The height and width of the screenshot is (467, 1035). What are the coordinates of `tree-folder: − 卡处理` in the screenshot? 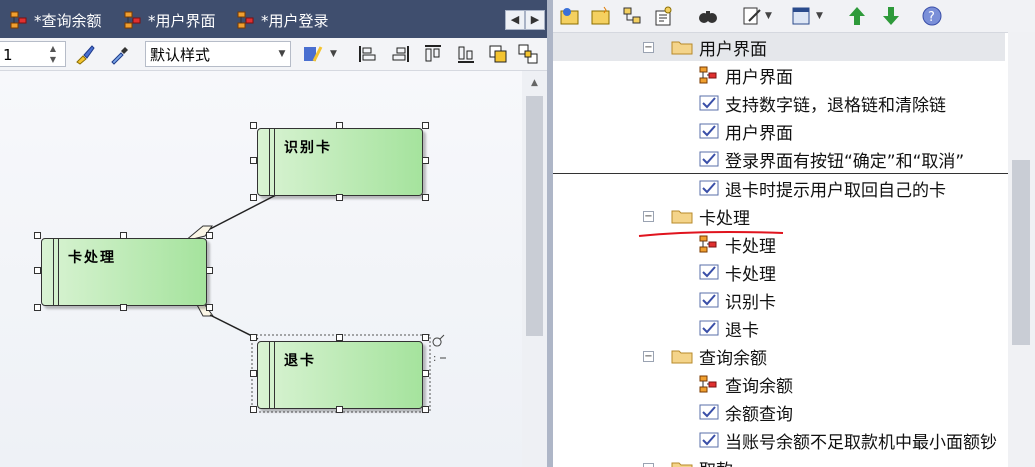 It's located at (779, 216).